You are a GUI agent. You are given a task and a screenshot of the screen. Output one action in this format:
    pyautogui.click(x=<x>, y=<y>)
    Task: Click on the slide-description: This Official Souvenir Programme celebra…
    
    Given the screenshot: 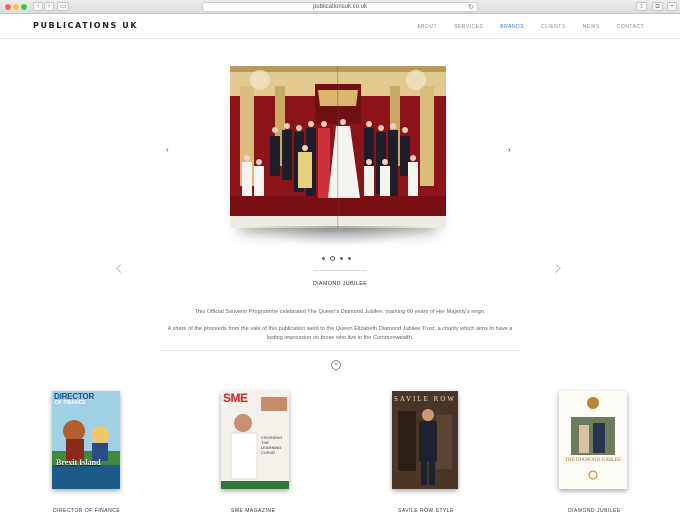 What is the action you would take?
    pyautogui.click(x=340, y=312)
    